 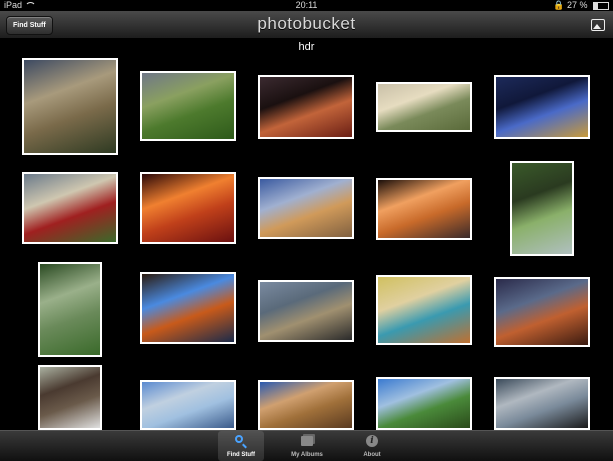 I want to click on tab-my-albums: My Albums, so click(x=307, y=446).